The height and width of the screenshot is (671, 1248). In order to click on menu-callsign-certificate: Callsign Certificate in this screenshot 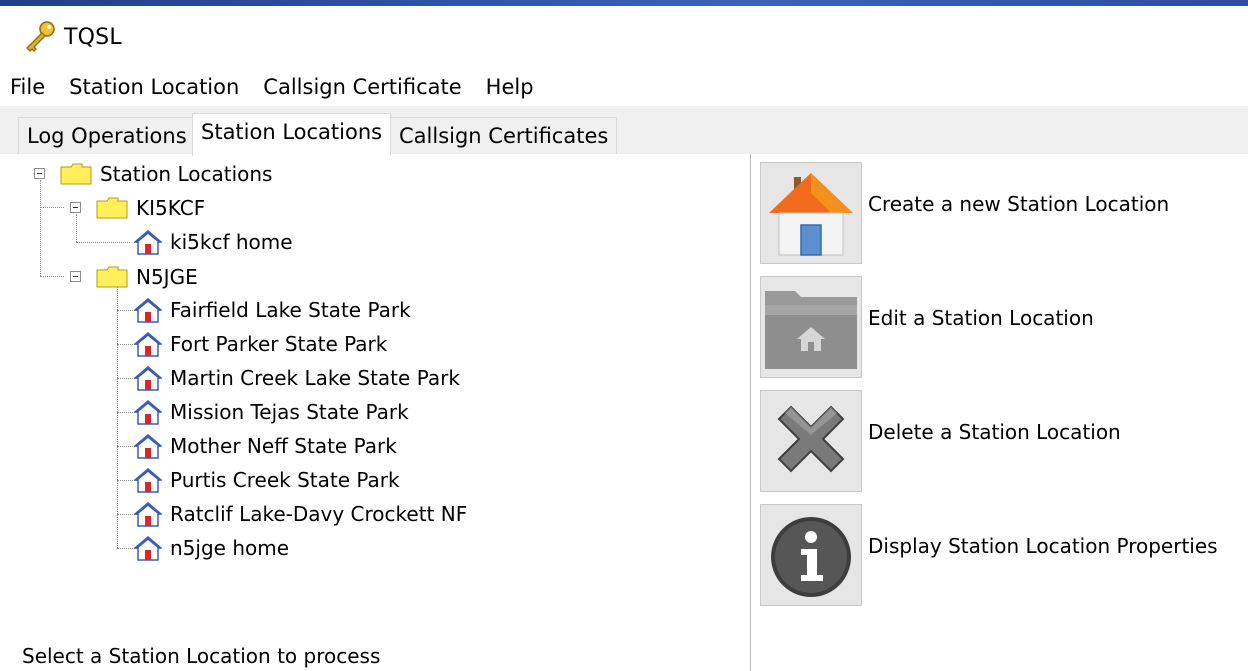, I will do `click(364, 87)`.